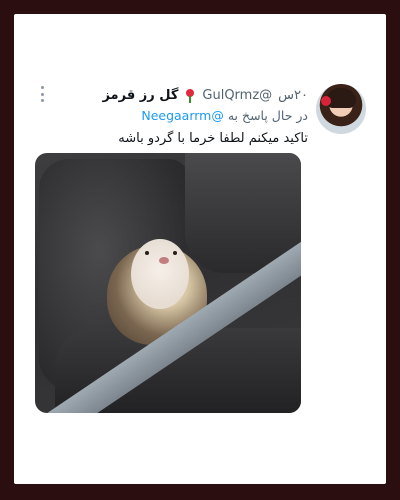 The width and height of the screenshot is (400, 500). What do you see at coordinates (267, 115) in the screenshot?
I see `replying-to-label: در حال پاسخ به` at bounding box center [267, 115].